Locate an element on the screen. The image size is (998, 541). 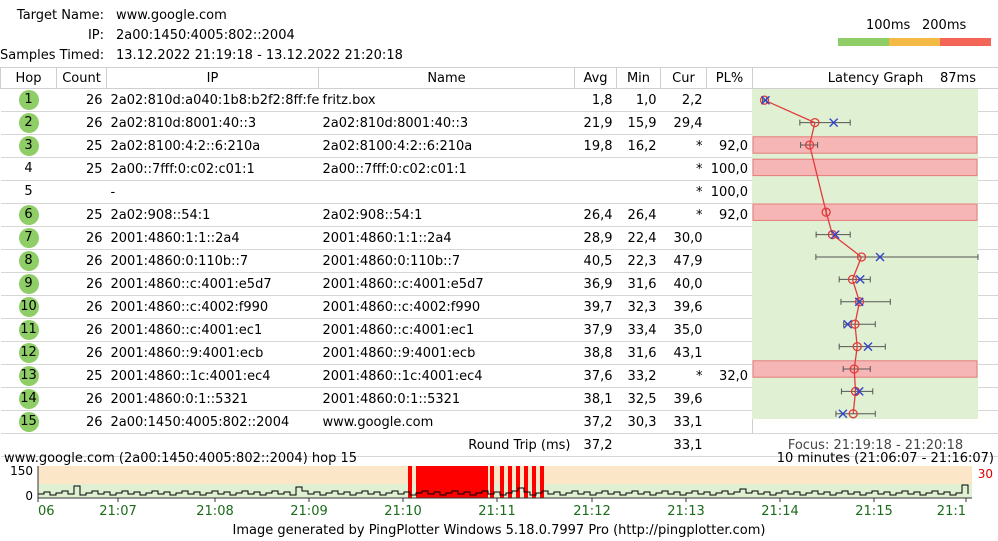
timeline-x-tick-label: 21:08 is located at coordinates (214, 511).